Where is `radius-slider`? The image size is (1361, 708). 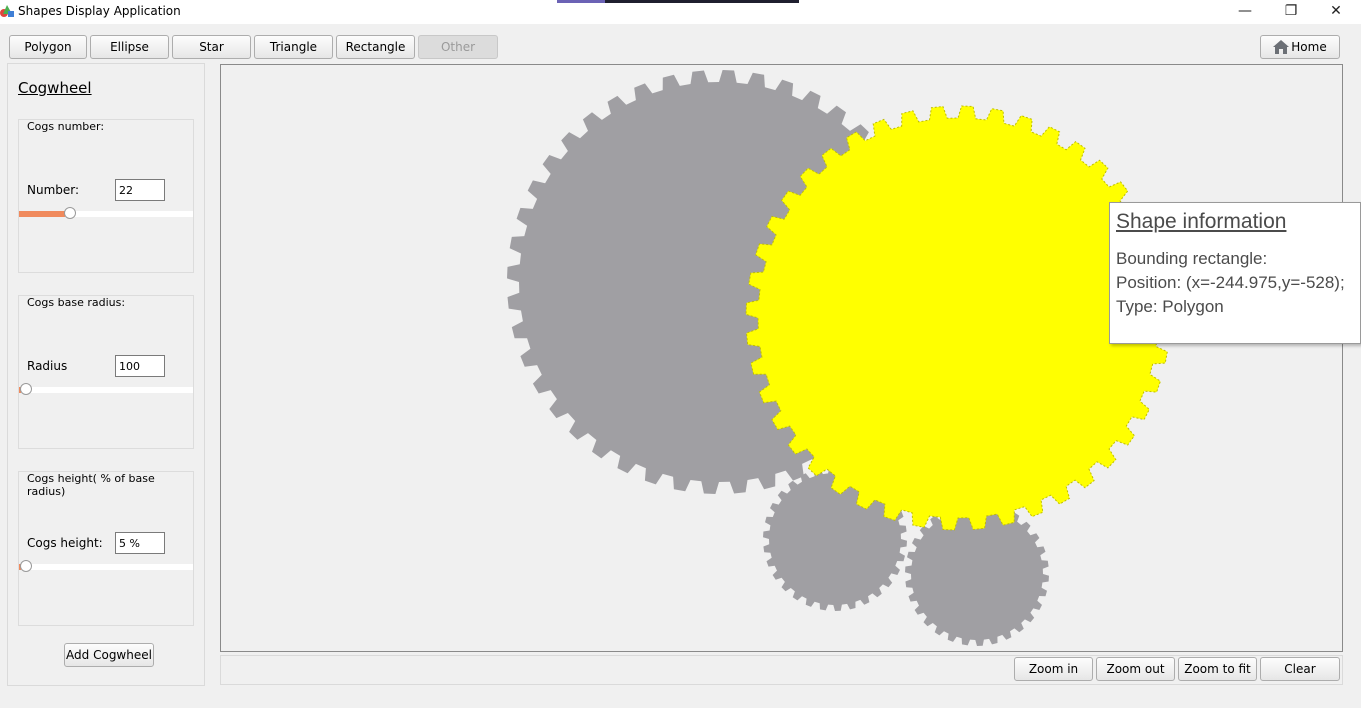 radius-slider is located at coordinates (106, 389).